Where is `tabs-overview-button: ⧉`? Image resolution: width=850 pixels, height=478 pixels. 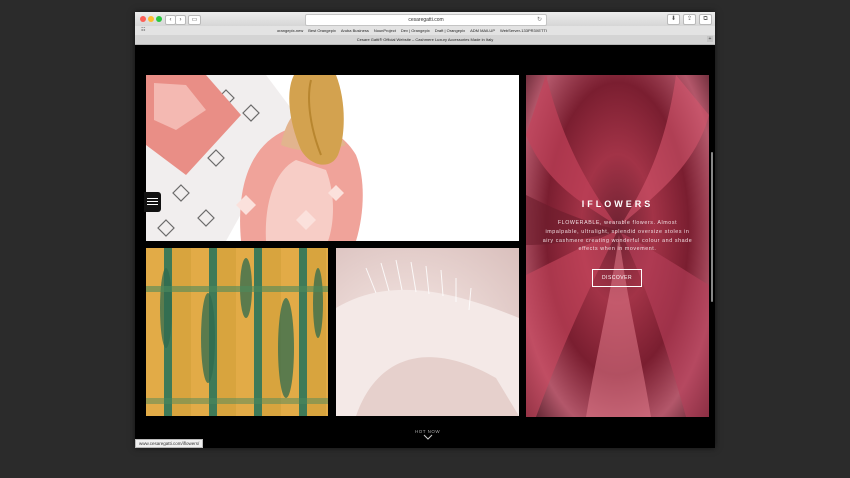
tabs-overview-button: ⧉ is located at coordinates (705, 19).